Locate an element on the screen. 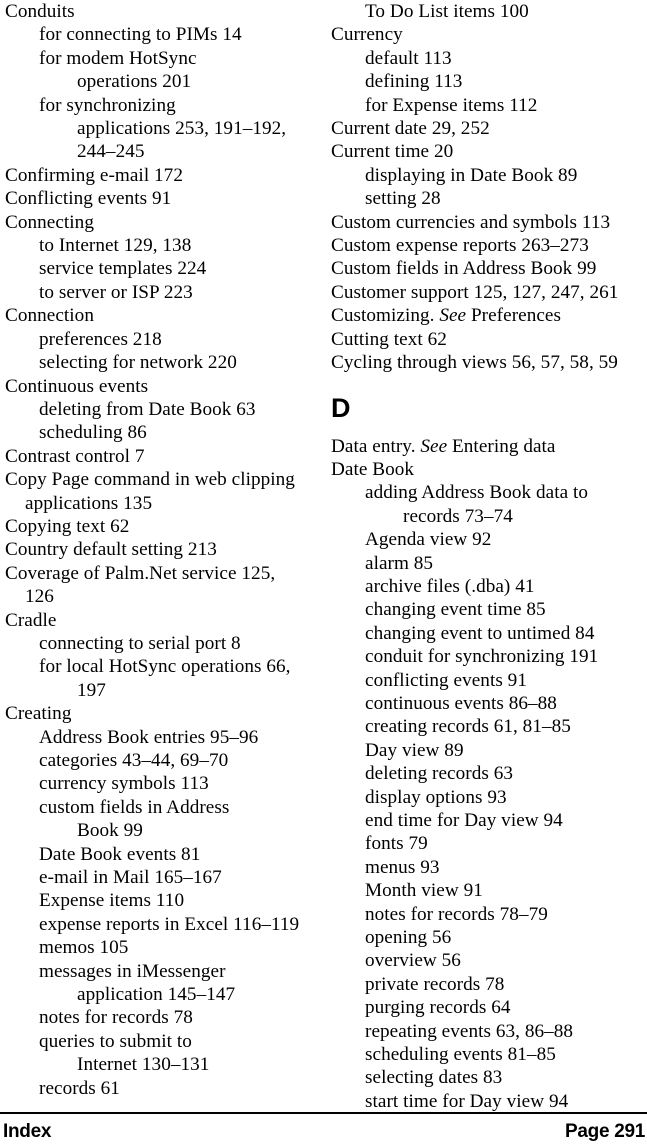 The image size is (647, 1144). index-entry: Day view 89 is located at coordinates (414, 750).